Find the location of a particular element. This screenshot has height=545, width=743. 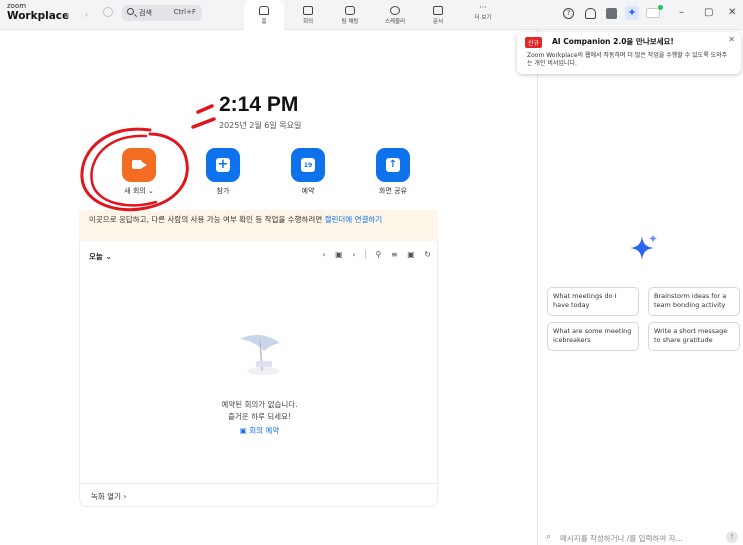

tab-docs-label: 문서 is located at coordinates (438, 22).